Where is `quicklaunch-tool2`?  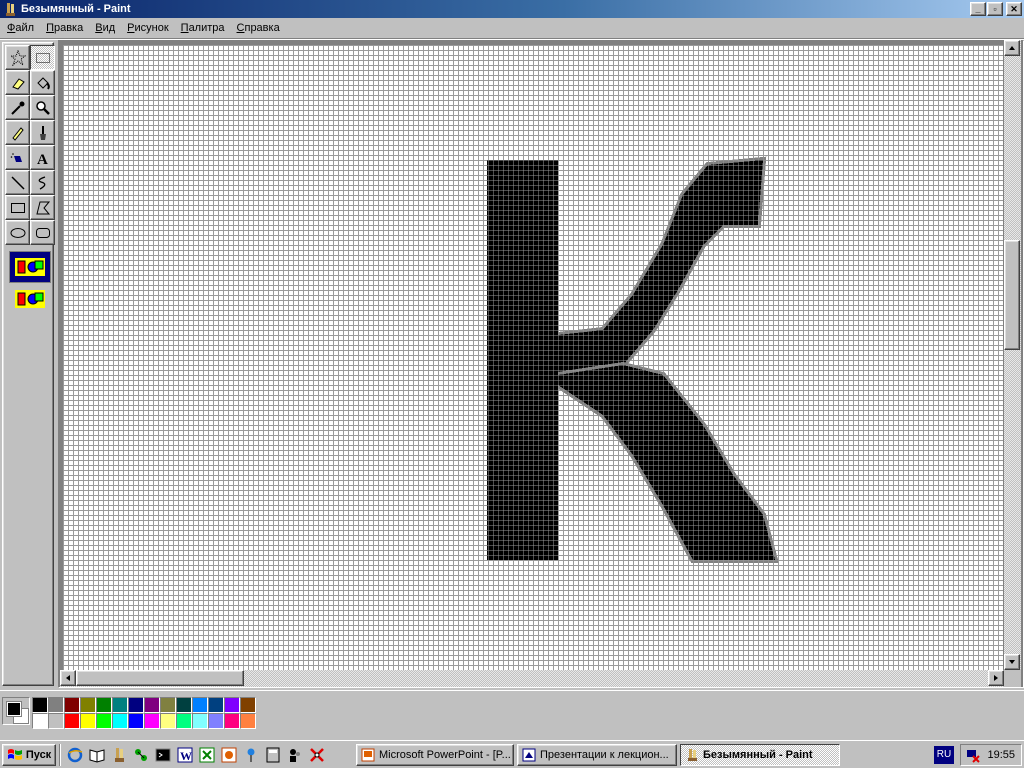 quicklaunch-tool2 is located at coordinates (295, 755).